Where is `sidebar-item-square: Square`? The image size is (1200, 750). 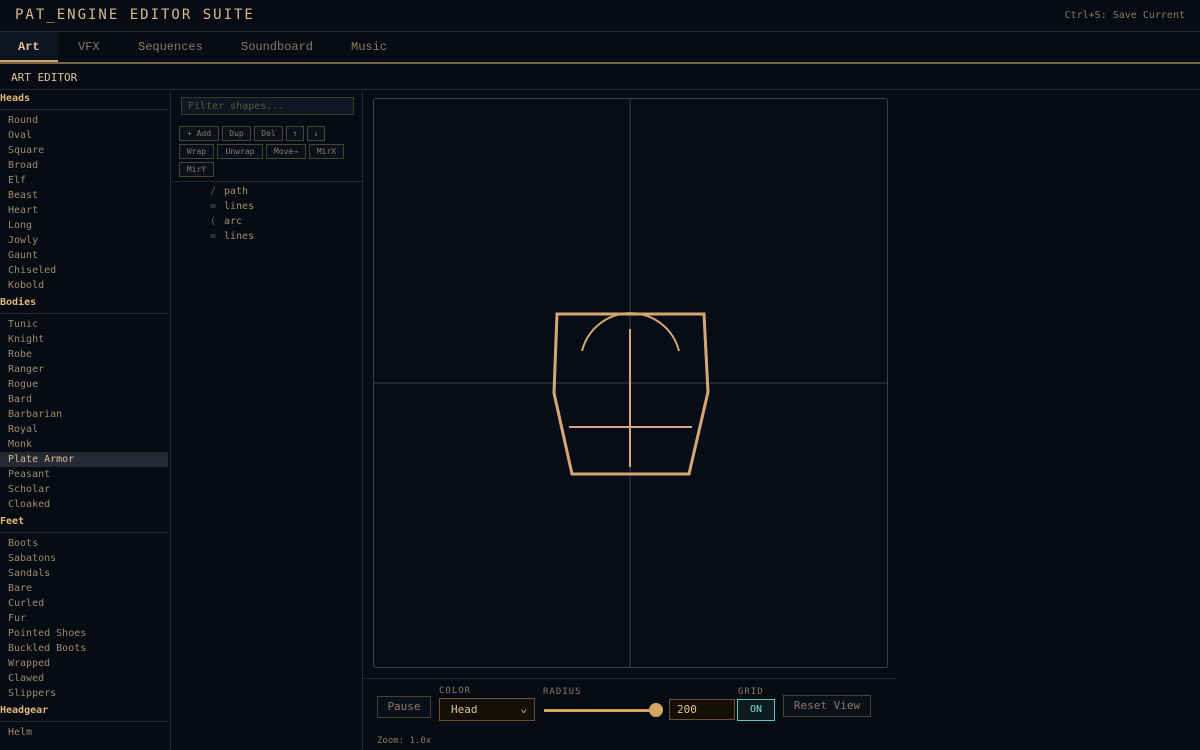 sidebar-item-square: Square is located at coordinates (84, 150).